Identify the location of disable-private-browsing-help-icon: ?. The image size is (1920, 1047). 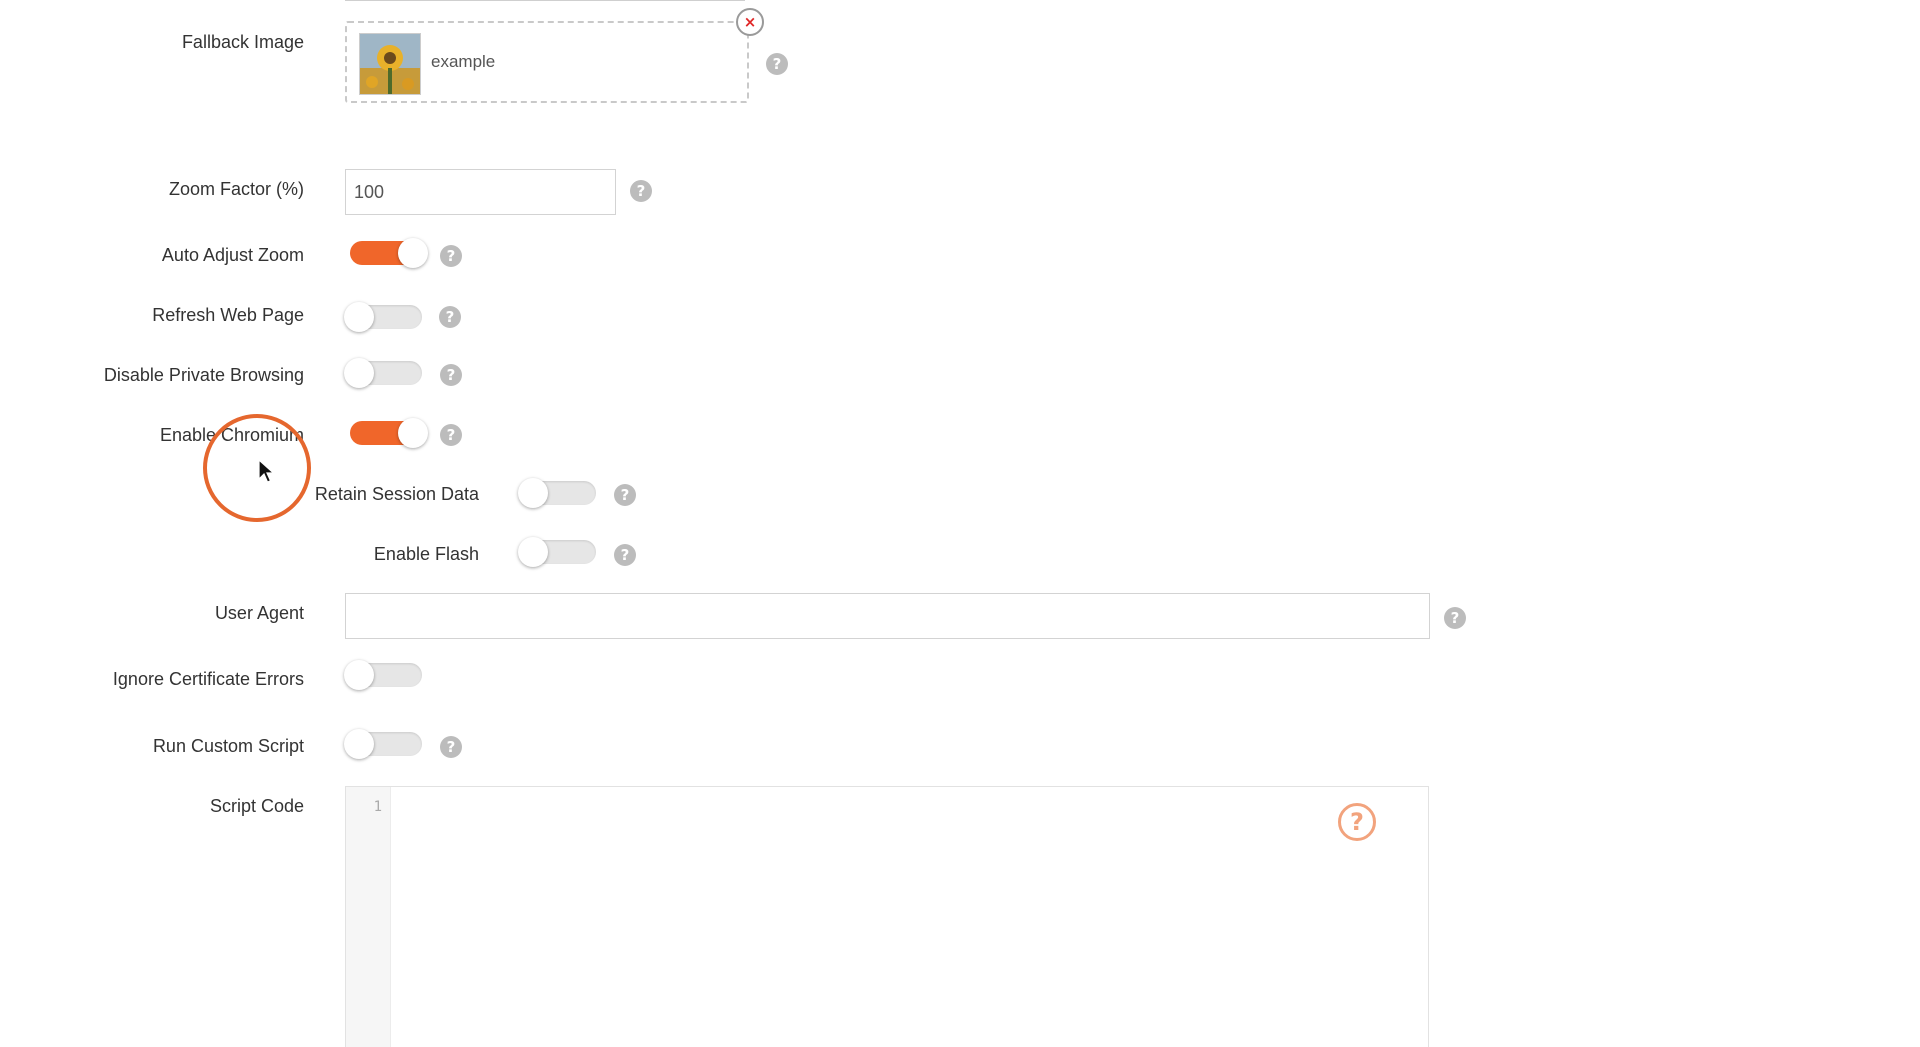
(451, 375).